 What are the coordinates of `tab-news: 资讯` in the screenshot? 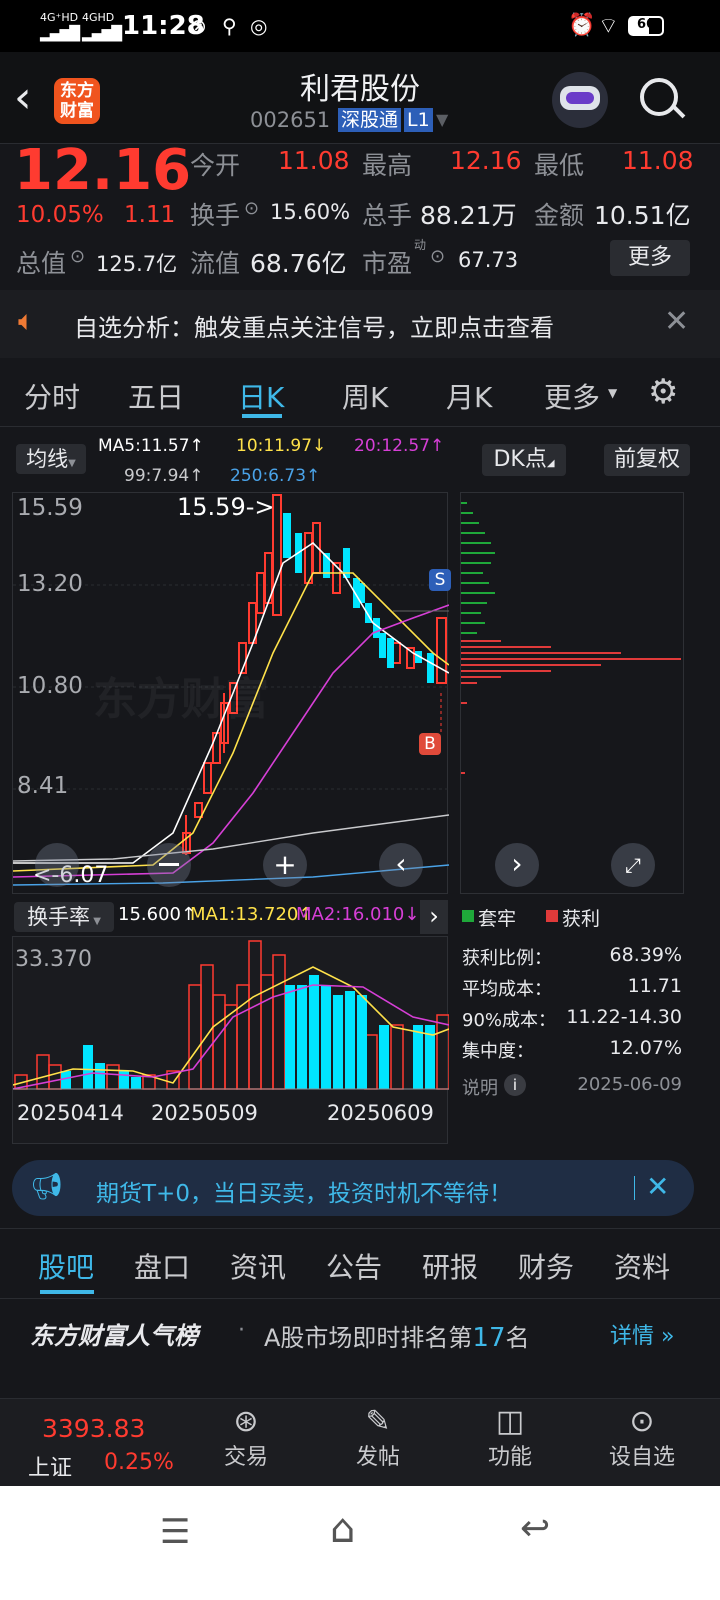 It's located at (258, 1266).